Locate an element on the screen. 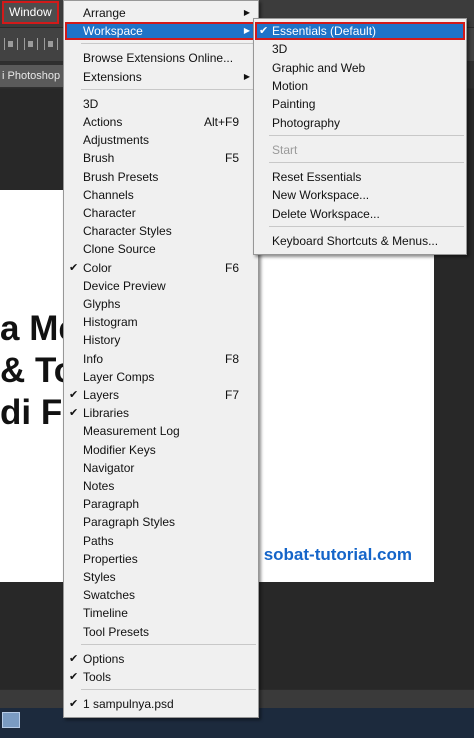  menu-item-label: Notes is located at coordinates (99, 486).